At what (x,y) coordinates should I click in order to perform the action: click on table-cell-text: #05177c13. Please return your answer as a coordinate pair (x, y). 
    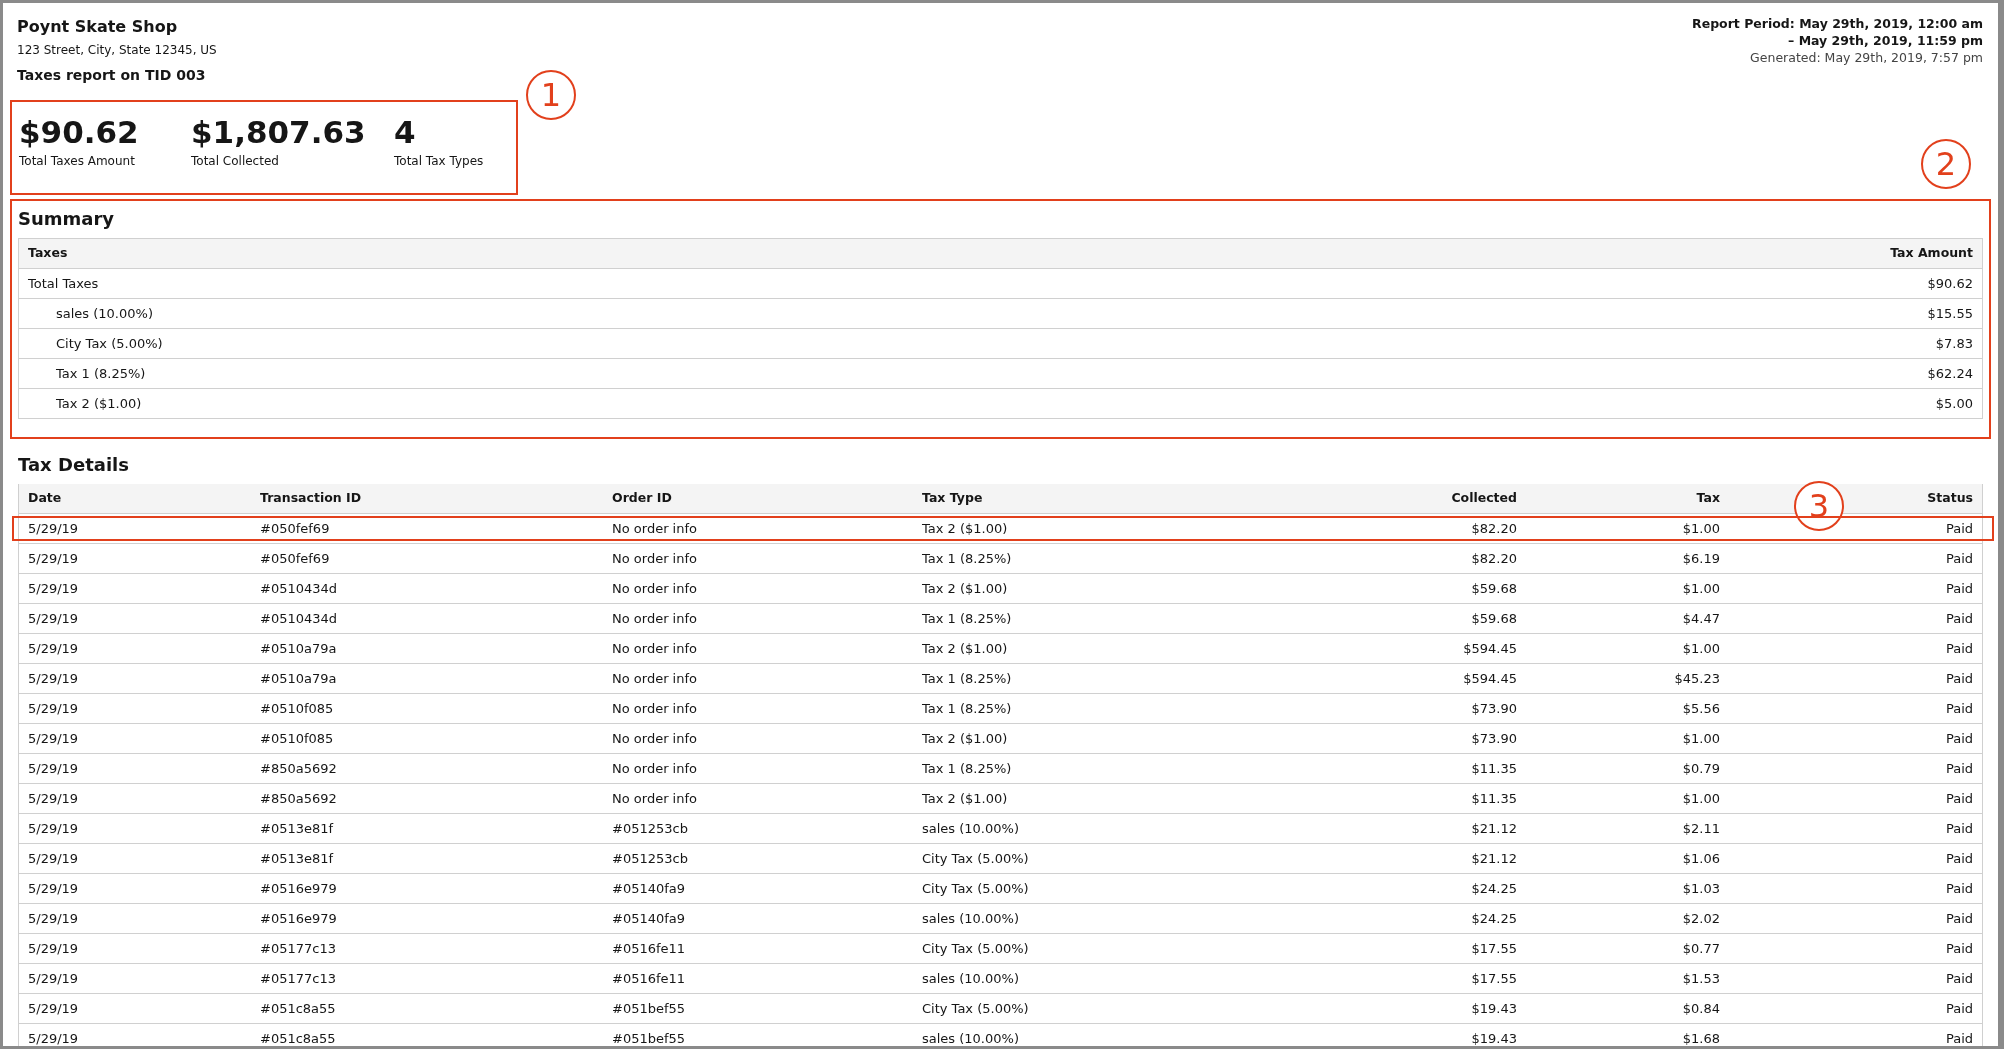
    Looking at the image, I should click on (298, 978).